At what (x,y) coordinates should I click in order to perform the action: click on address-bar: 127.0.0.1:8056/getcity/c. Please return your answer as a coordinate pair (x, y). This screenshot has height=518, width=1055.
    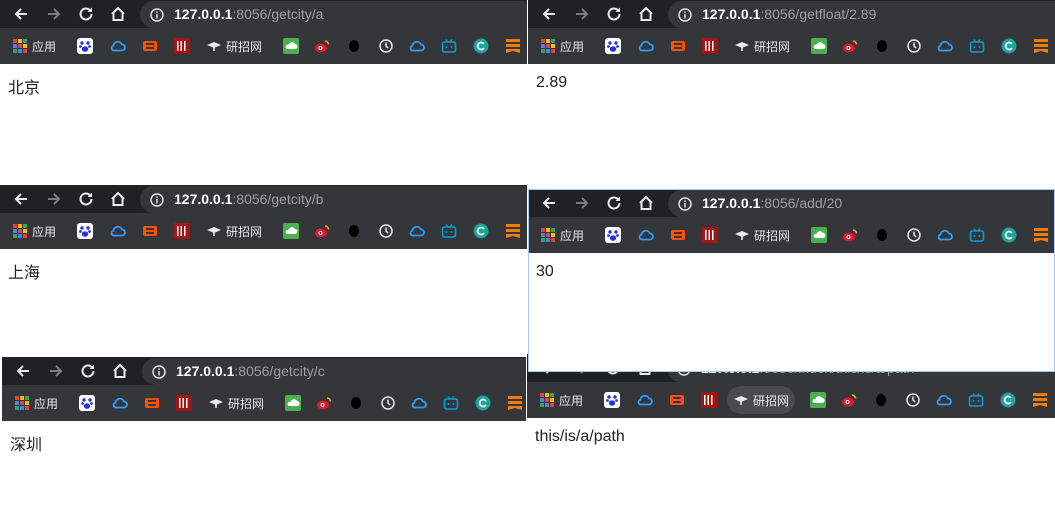
    Looking at the image, I should click on (334, 371).